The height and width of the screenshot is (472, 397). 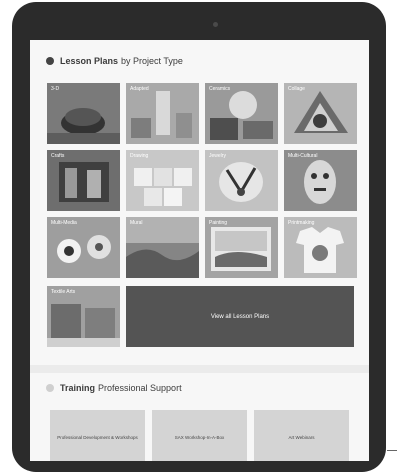 I want to click on category-label: Adapted, so click(x=139, y=89).